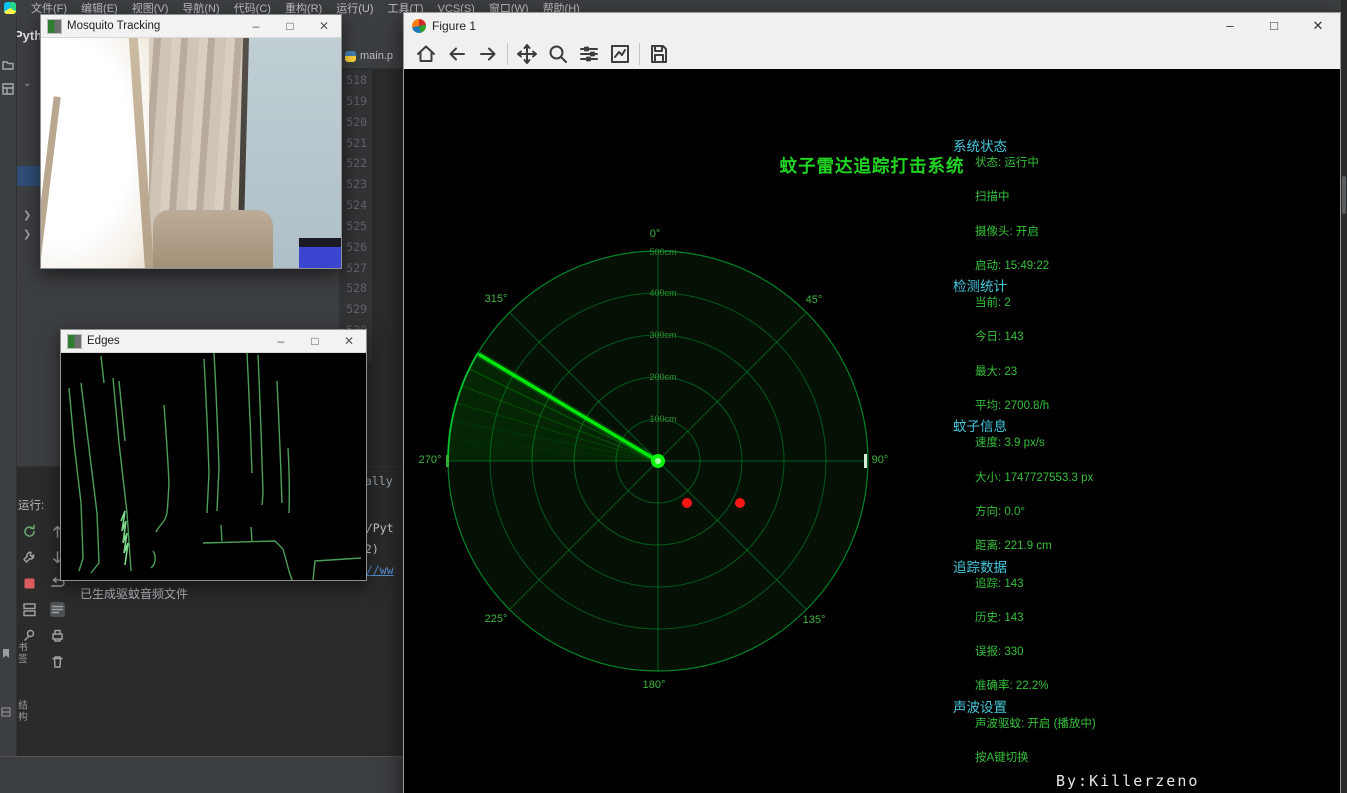 This screenshot has height=793, width=1347. I want to click on info-row: 误报: 330, so click(999, 652).